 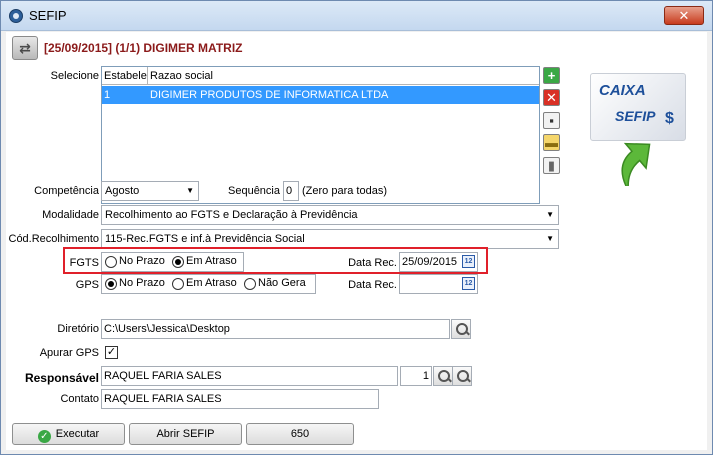 What do you see at coordinates (70, 215) in the screenshot?
I see `modalidade-label: Modalidade` at bounding box center [70, 215].